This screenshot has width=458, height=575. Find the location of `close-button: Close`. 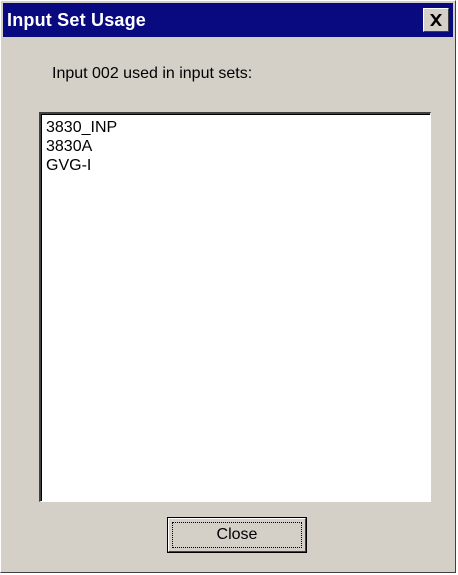

close-button: Close is located at coordinates (237, 535).